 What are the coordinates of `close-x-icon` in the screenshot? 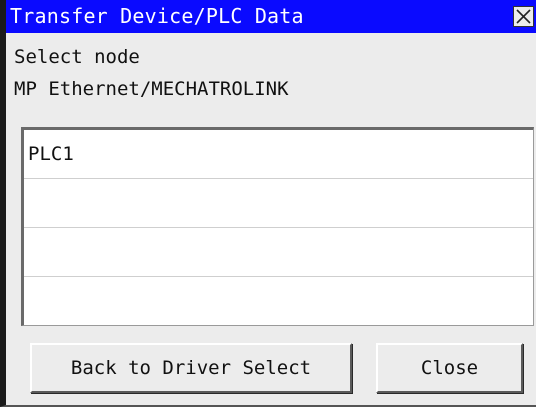 It's located at (523, 16).